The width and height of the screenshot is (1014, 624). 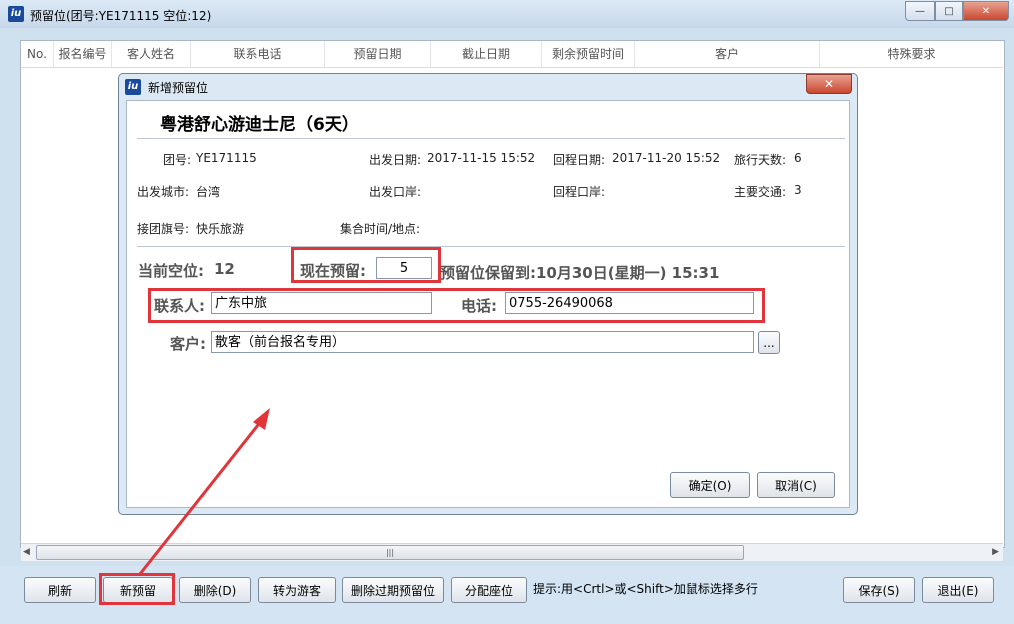 What do you see at coordinates (321, 303) in the screenshot?
I see `contact-input: 广东中旅` at bounding box center [321, 303].